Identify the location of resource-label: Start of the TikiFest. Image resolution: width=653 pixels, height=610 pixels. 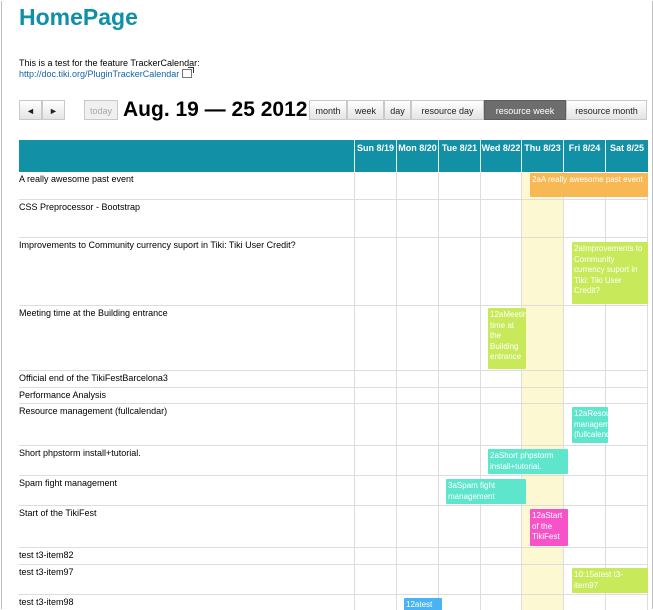
(58, 513).